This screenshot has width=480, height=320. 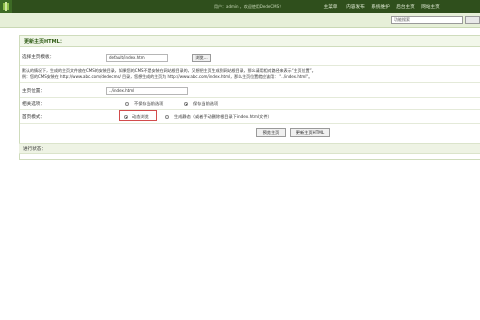 What do you see at coordinates (206, 103) in the screenshot?
I see `save-label: 保存当前选项` at bounding box center [206, 103].